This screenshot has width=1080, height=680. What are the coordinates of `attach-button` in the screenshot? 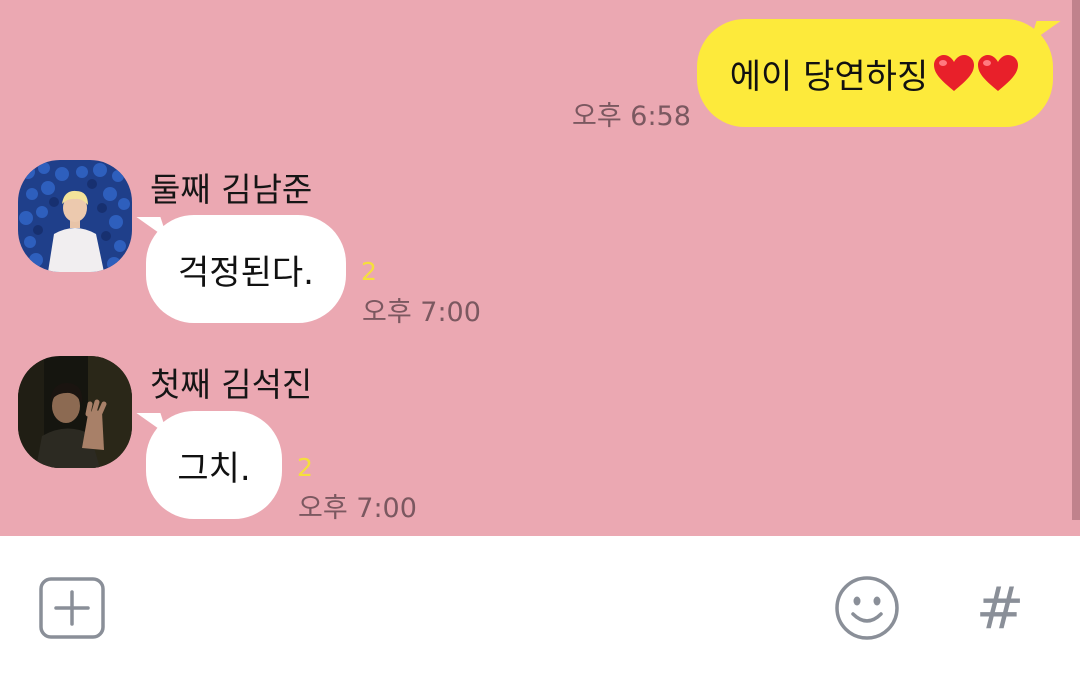 It's located at (72, 608).